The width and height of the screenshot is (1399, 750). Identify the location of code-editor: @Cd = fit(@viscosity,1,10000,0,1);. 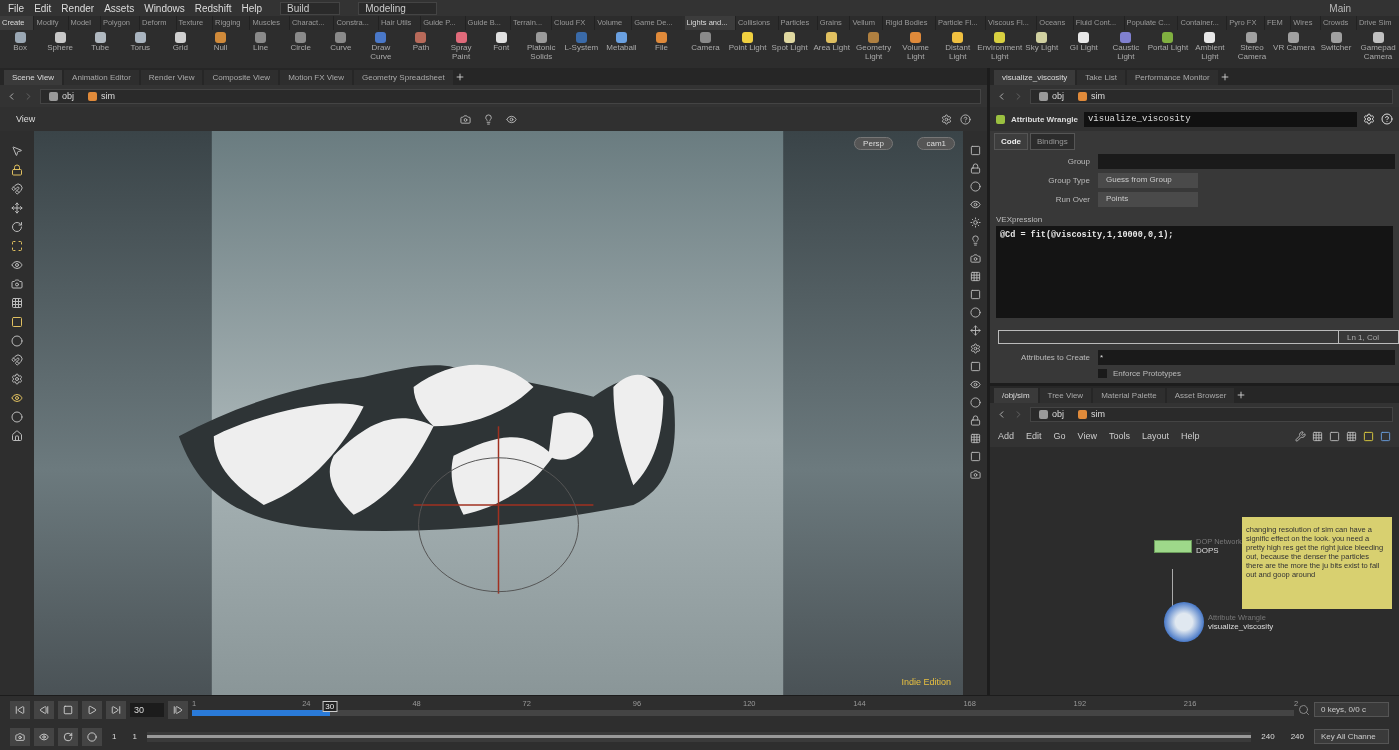
(1194, 272).